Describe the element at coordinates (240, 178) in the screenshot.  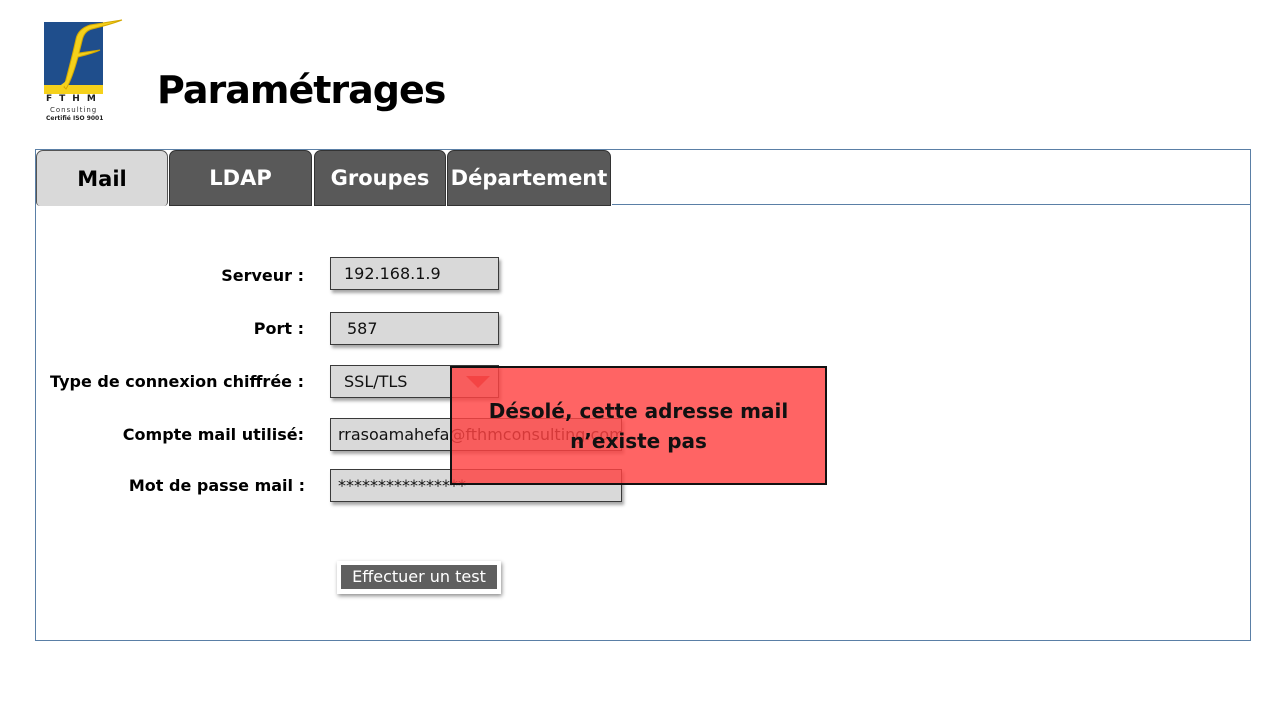
I see `tab-ldap: LDAP` at that location.